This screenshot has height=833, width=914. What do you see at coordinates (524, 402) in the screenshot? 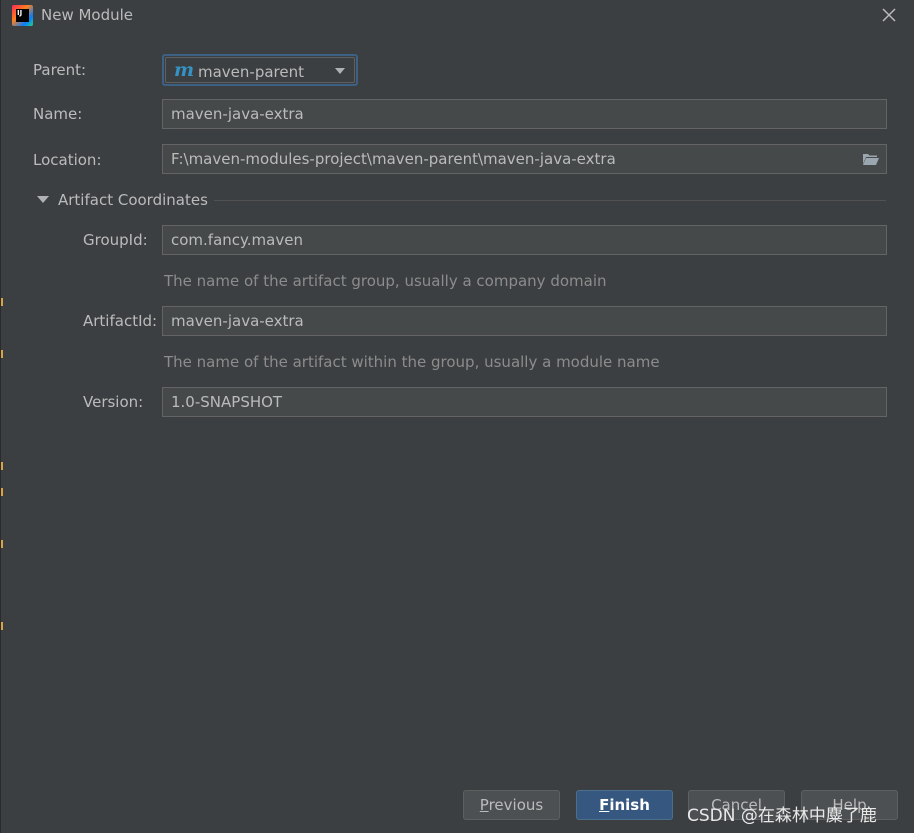
I see `version-input: 1.0-SNAPSHOT` at bounding box center [524, 402].